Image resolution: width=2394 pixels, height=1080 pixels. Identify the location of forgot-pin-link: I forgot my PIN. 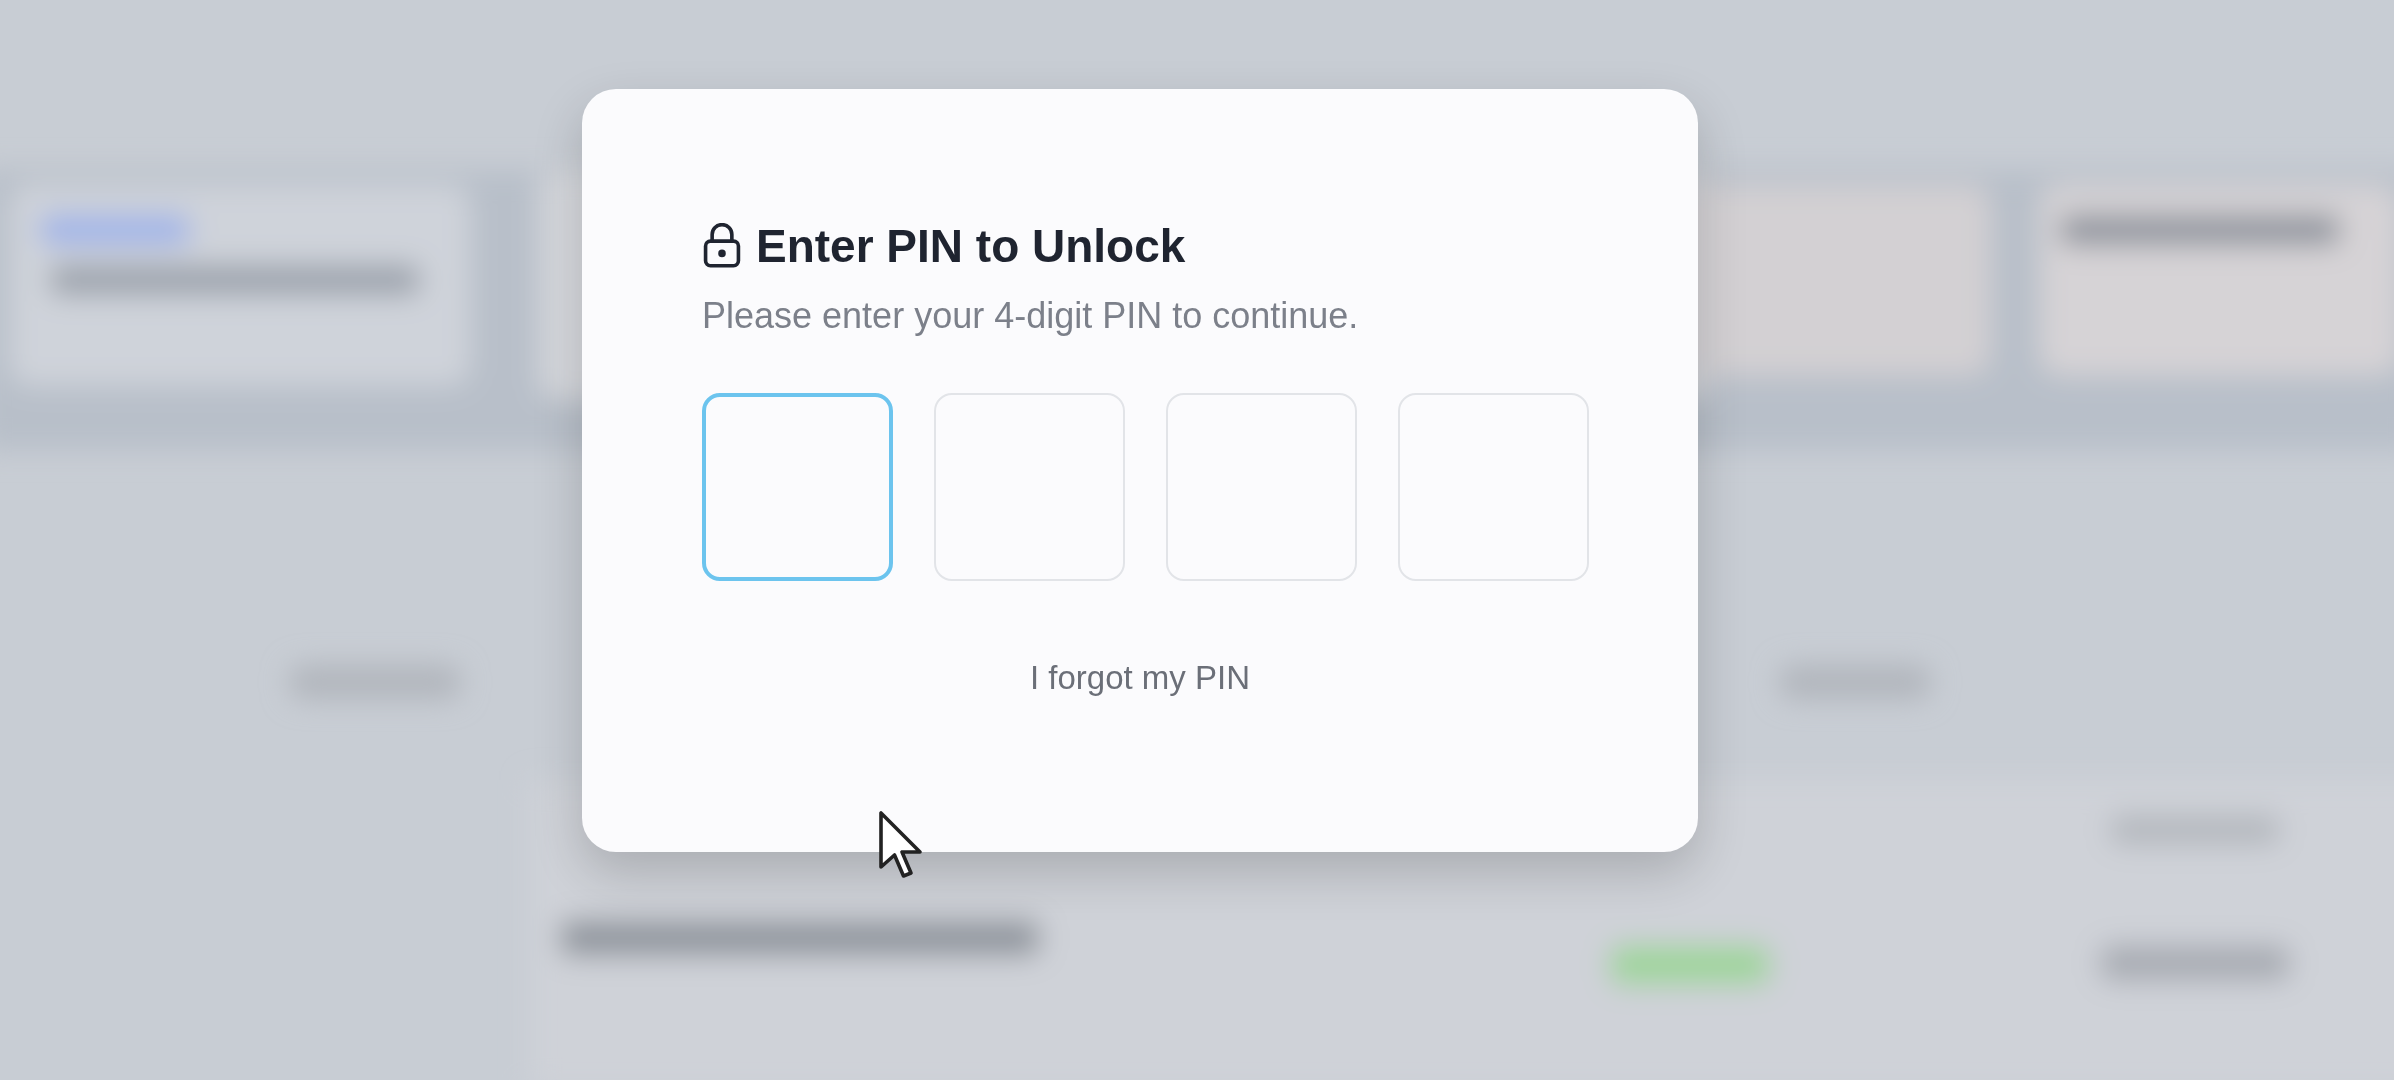
(1140, 678).